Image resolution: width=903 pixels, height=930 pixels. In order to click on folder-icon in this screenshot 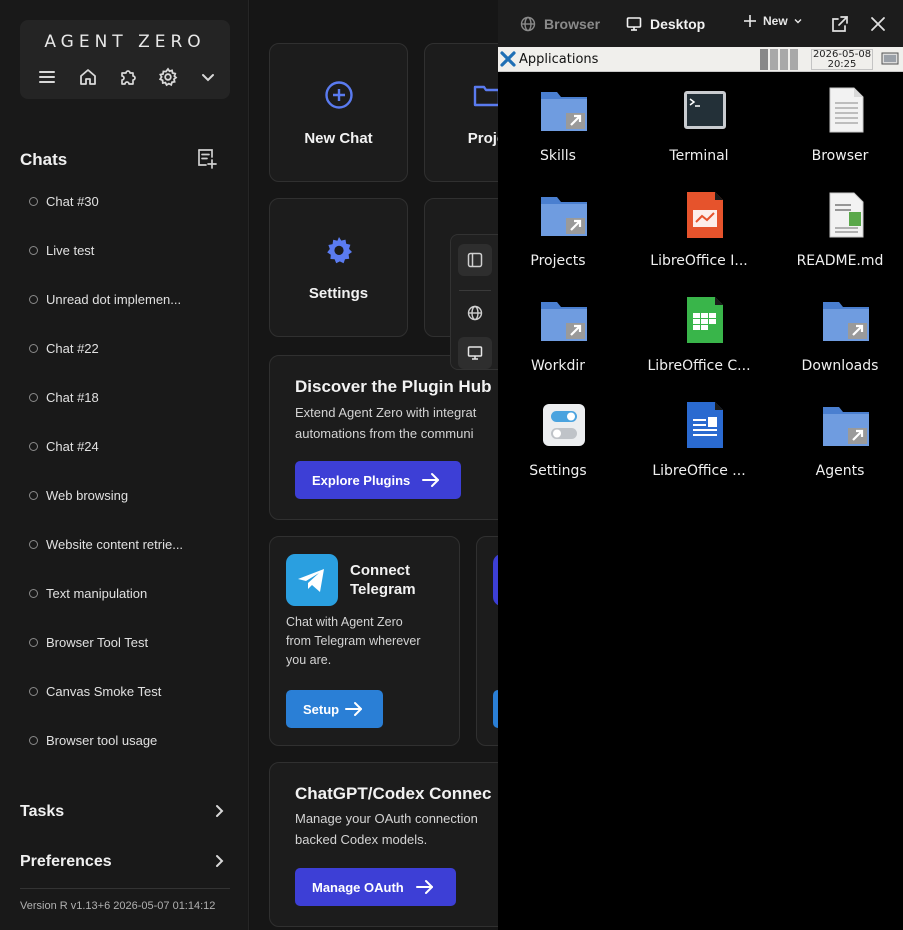, I will do `click(485, 96)`.